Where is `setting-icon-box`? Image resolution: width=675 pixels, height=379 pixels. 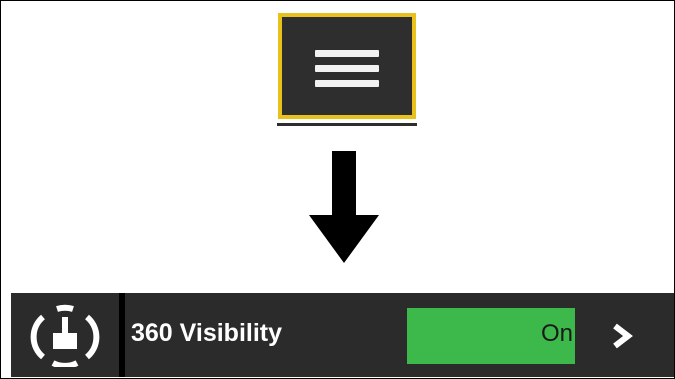
setting-icon-box is located at coordinates (68, 335).